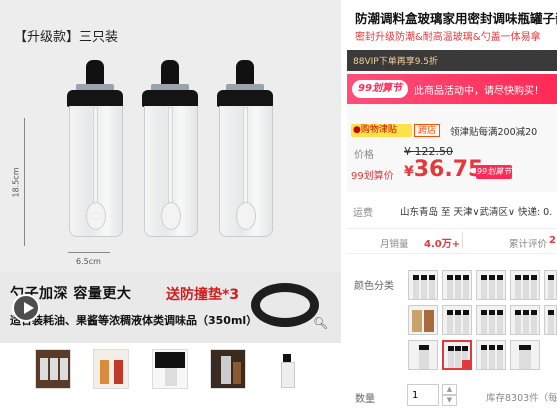  Describe the element at coordinates (396, 62) in the screenshot. I see `vip-discount-text: 88VIP下单再享9.5折` at that location.